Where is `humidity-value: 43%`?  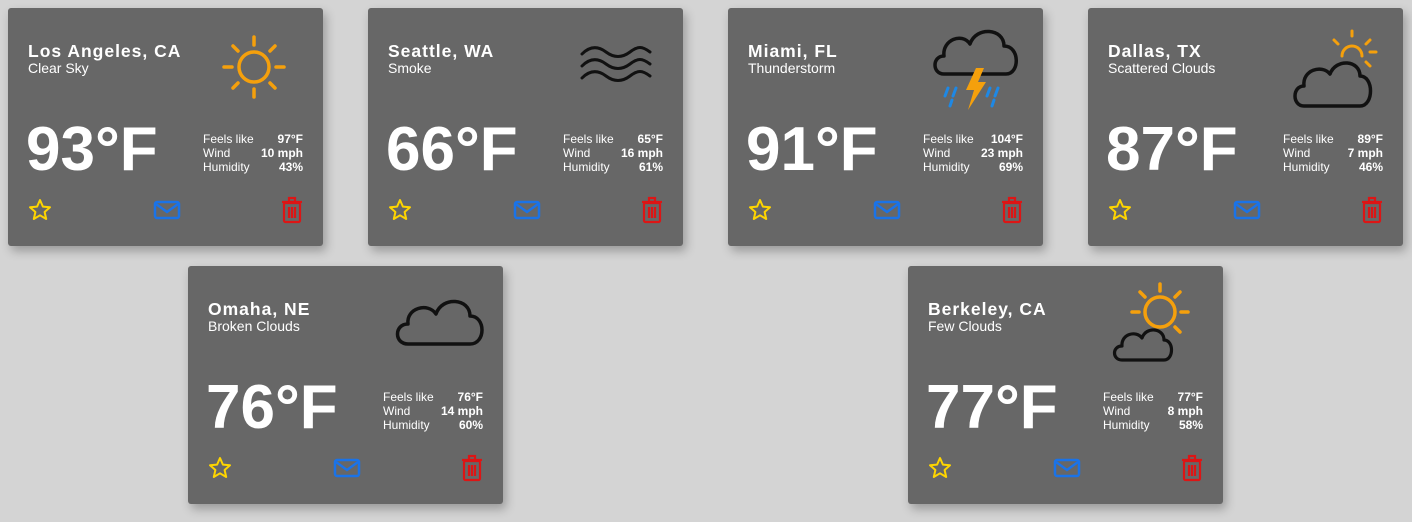
humidity-value: 43% is located at coordinates (290, 167).